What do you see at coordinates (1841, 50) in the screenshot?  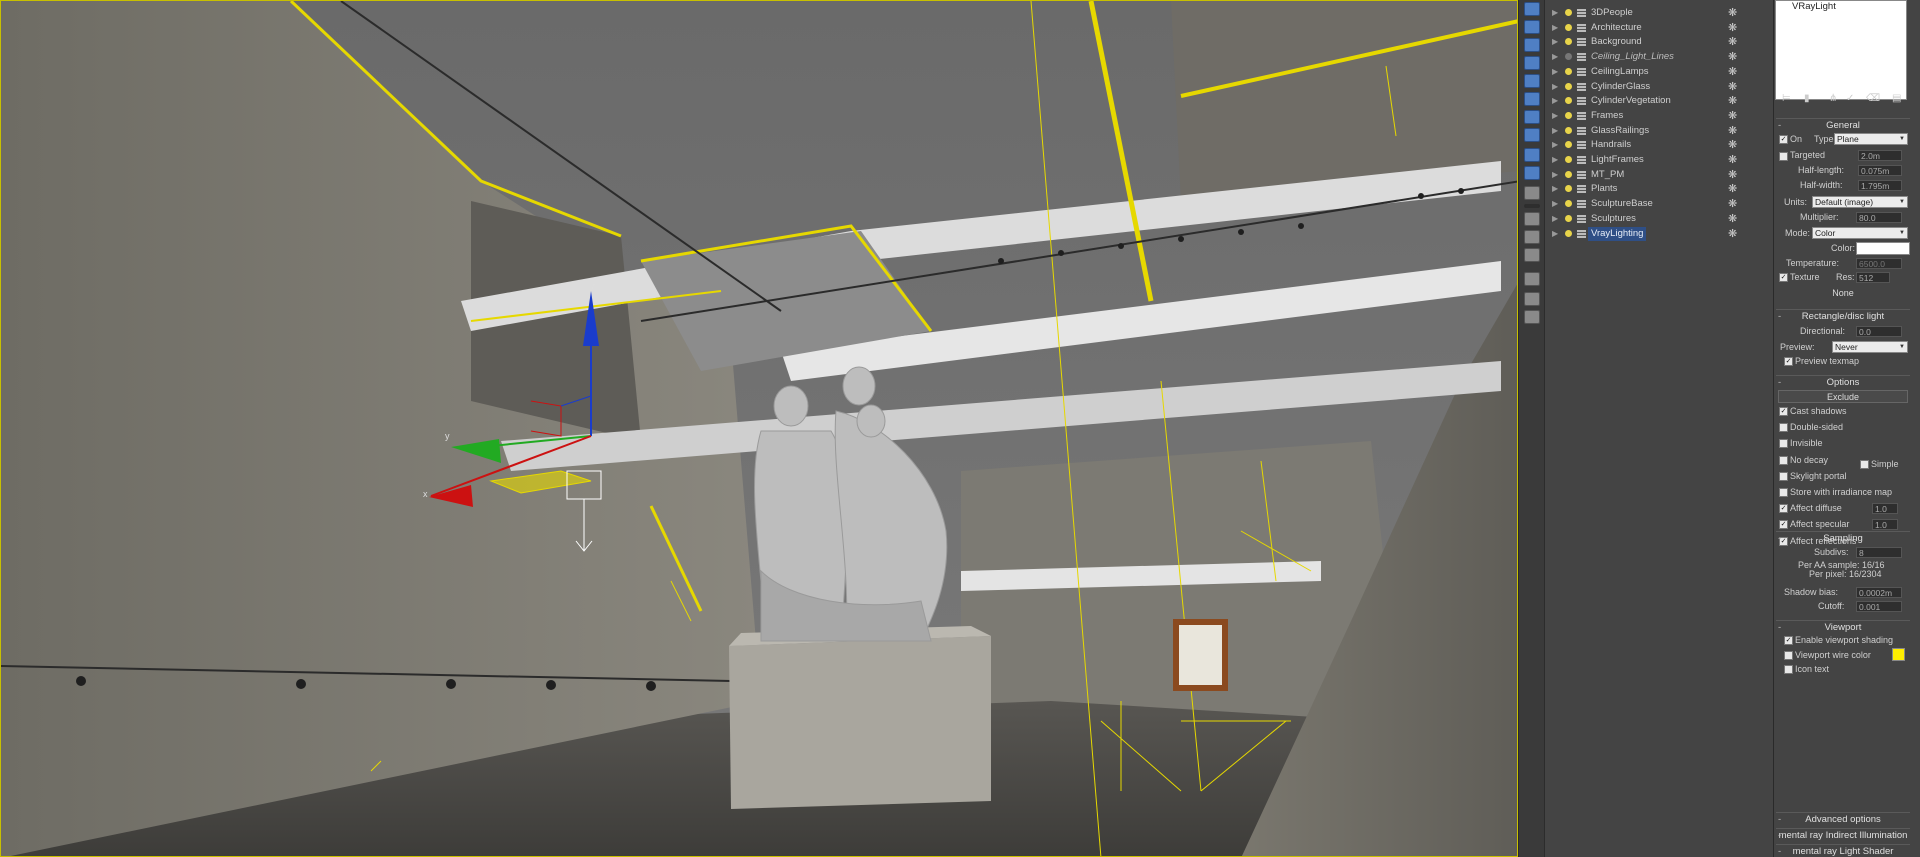 I see `object-list: VRayLight` at bounding box center [1841, 50].